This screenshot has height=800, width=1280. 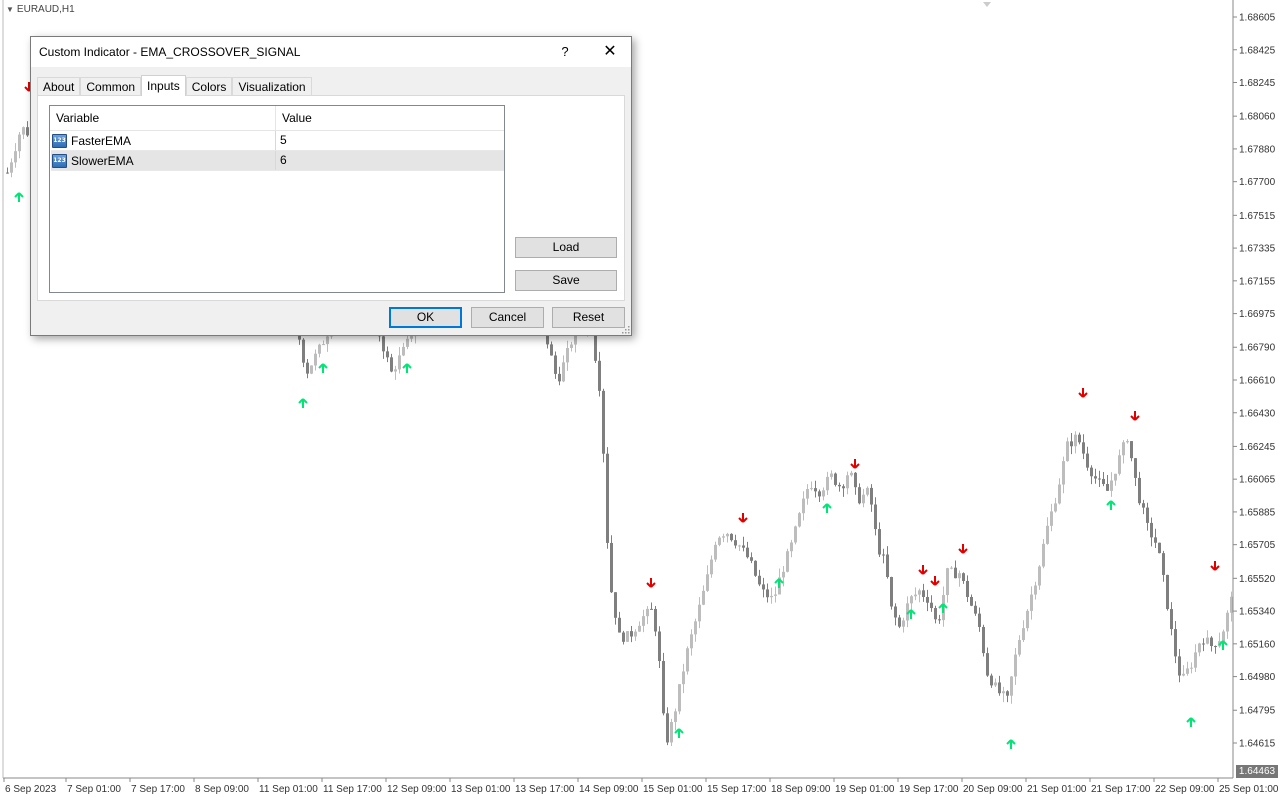 What do you see at coordinates (272, 86) in the screenshot?
I see `tab-visualization: Visualization` at bounding box center [272, 86].